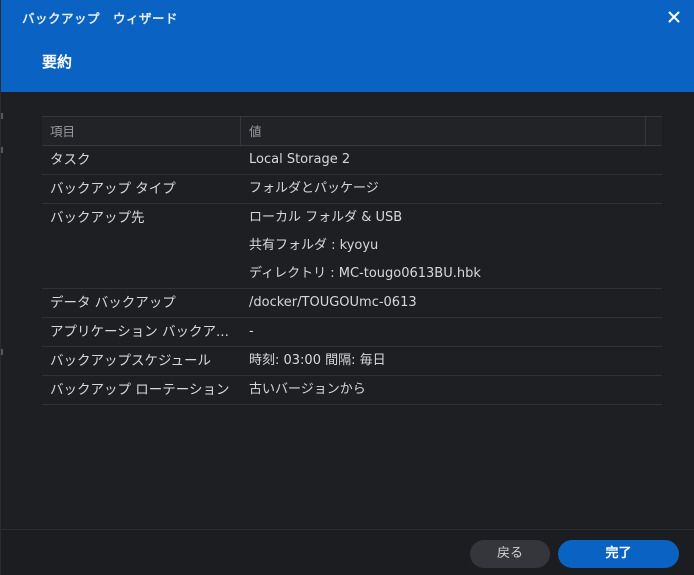 The width and height of the screenshot is (694, 575). What do you see at coordinates (352, 332) in the screenshot?
I see `table-row: アプリケーション バックア... -` at bounding box center [352, 332].